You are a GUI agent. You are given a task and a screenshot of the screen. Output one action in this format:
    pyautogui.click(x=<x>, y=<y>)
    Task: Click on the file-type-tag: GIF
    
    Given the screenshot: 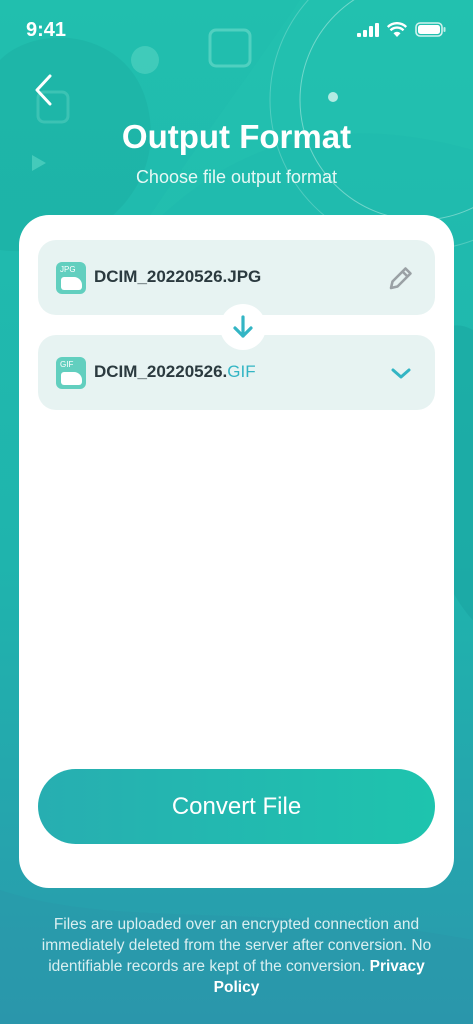 What is the action you would take?
    pyautogui.click(x=67, y=364)
    